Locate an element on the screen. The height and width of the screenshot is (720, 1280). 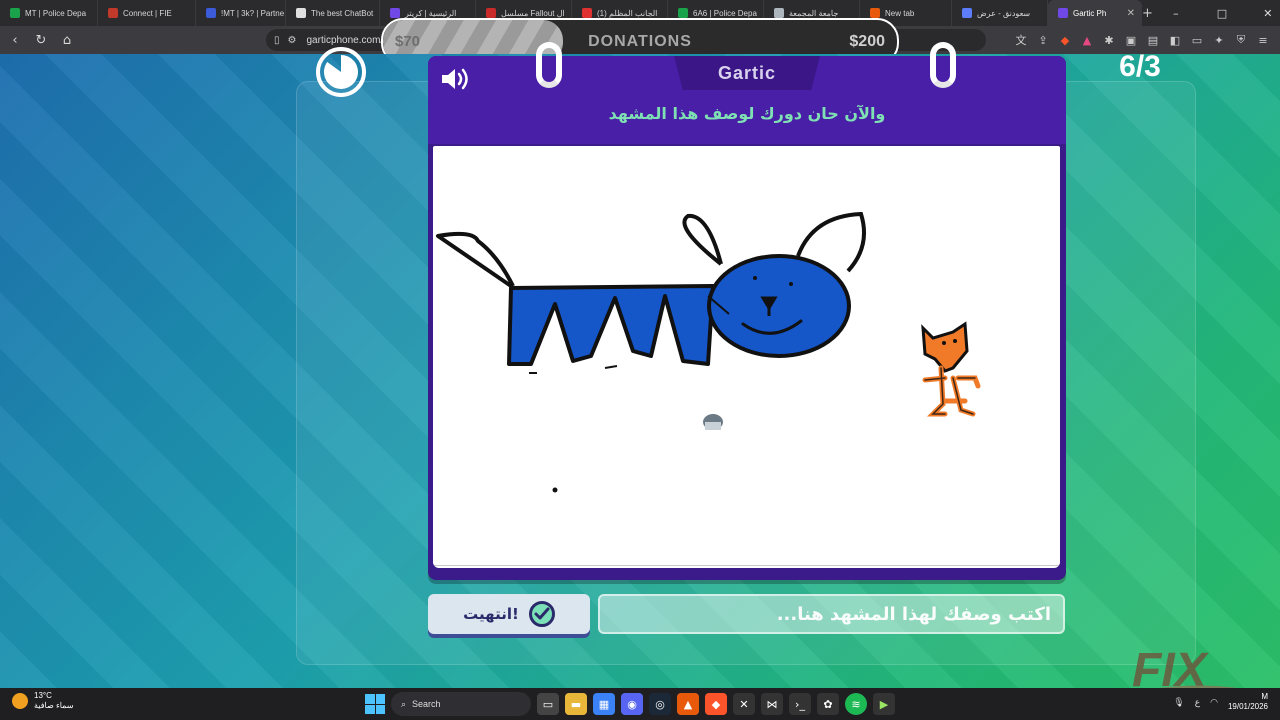
app-arrow-icon: ▶ is located at coordinates (884, 704).